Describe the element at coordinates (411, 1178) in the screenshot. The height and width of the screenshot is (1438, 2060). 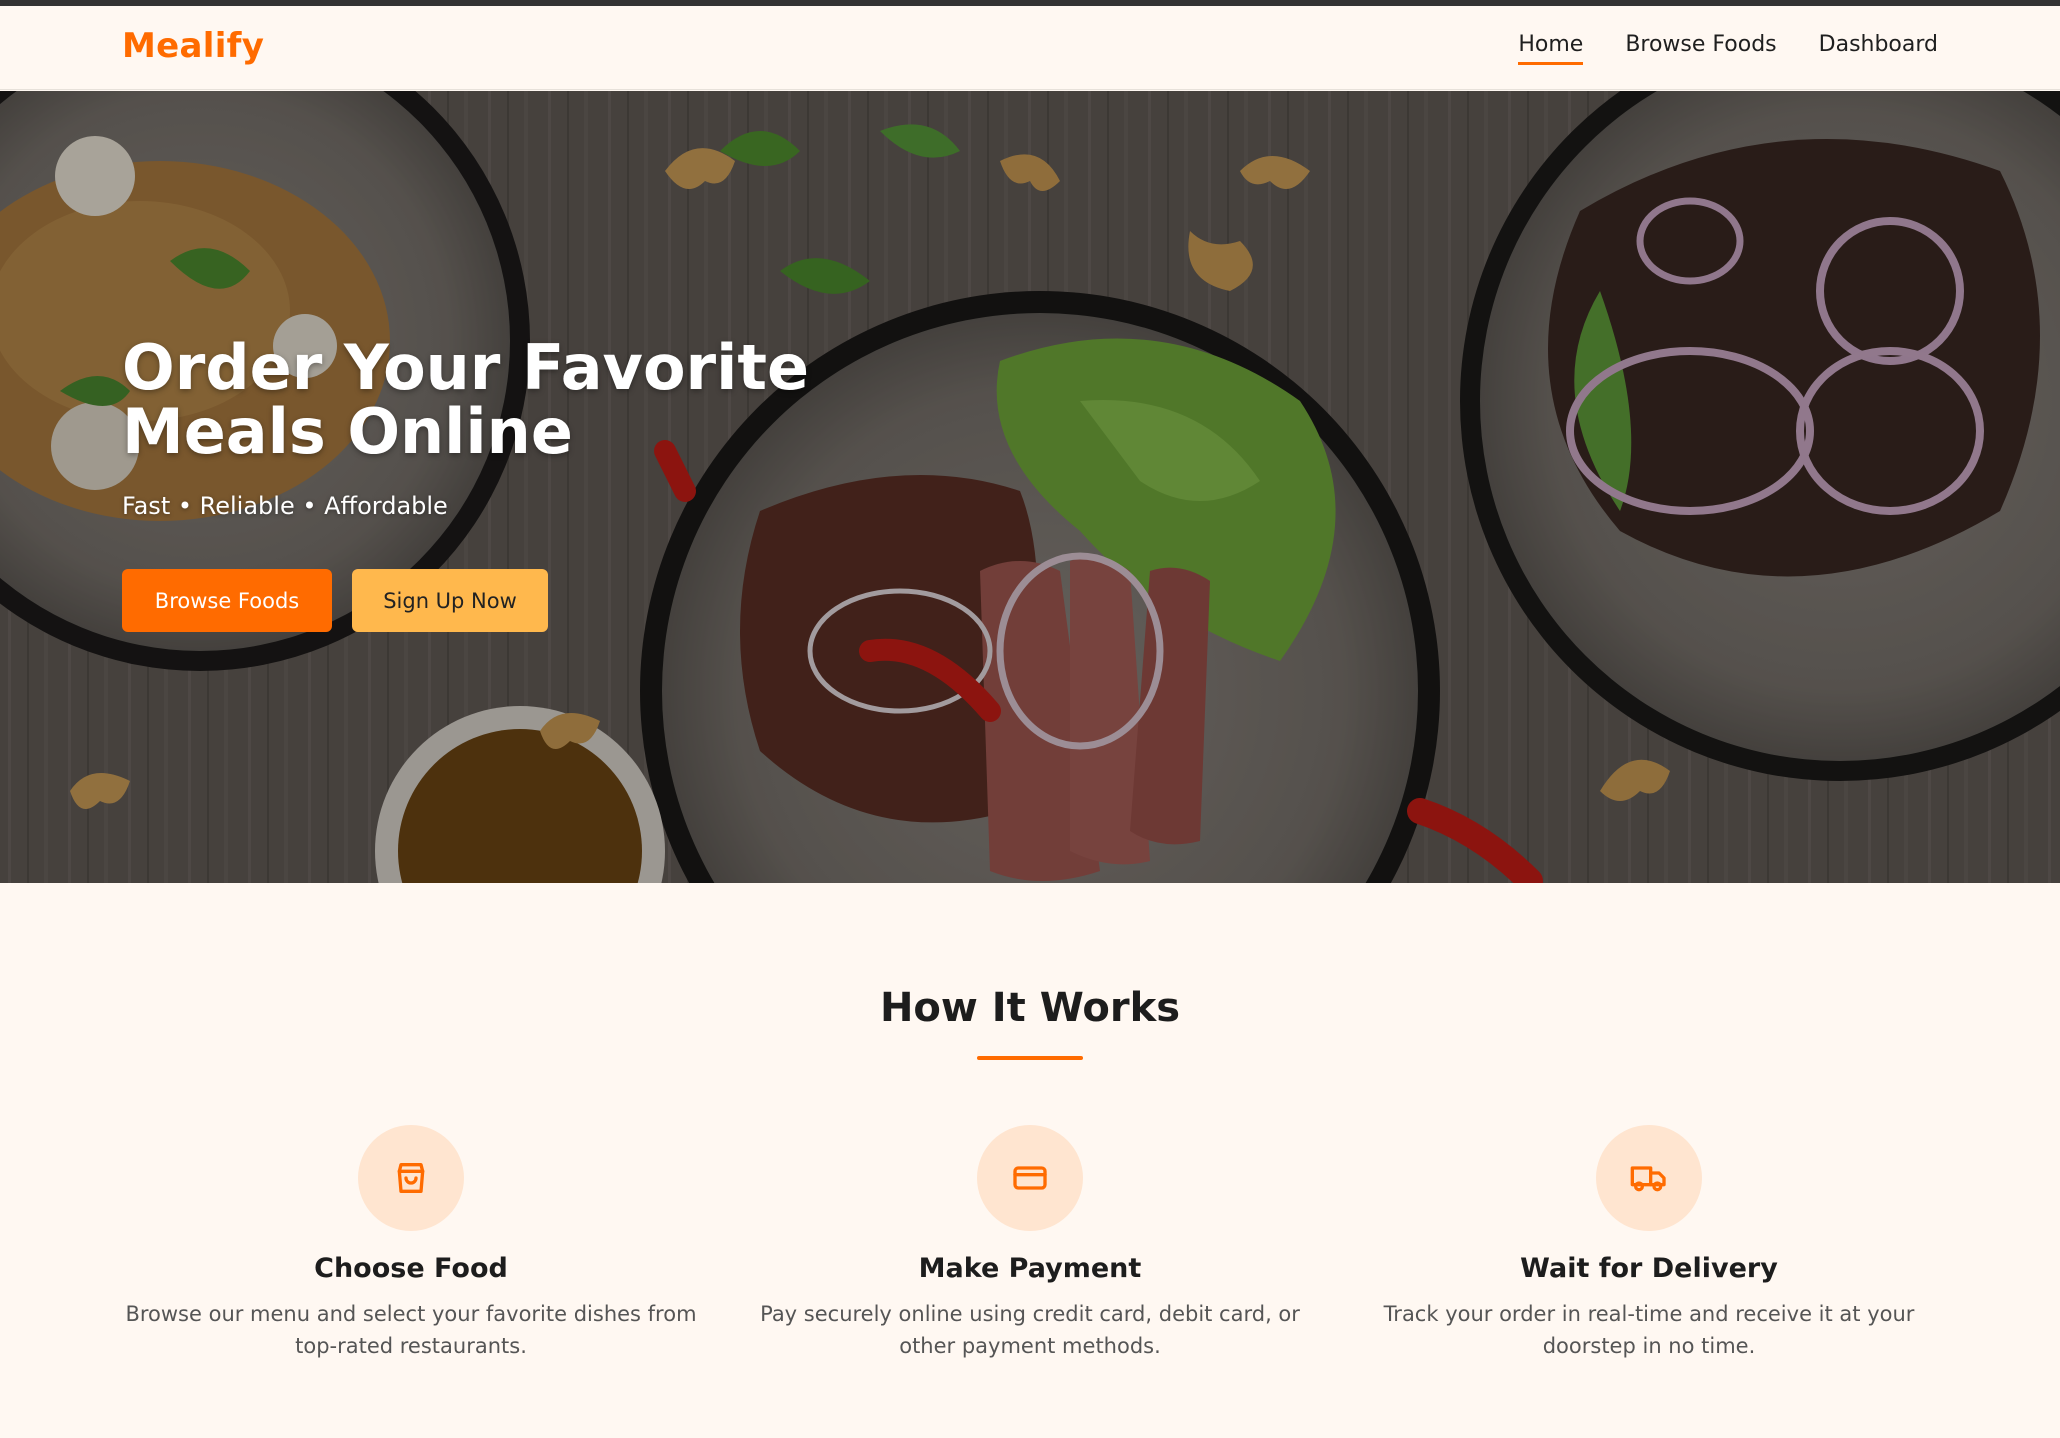
I see `shopping-bag-icon` at that location.